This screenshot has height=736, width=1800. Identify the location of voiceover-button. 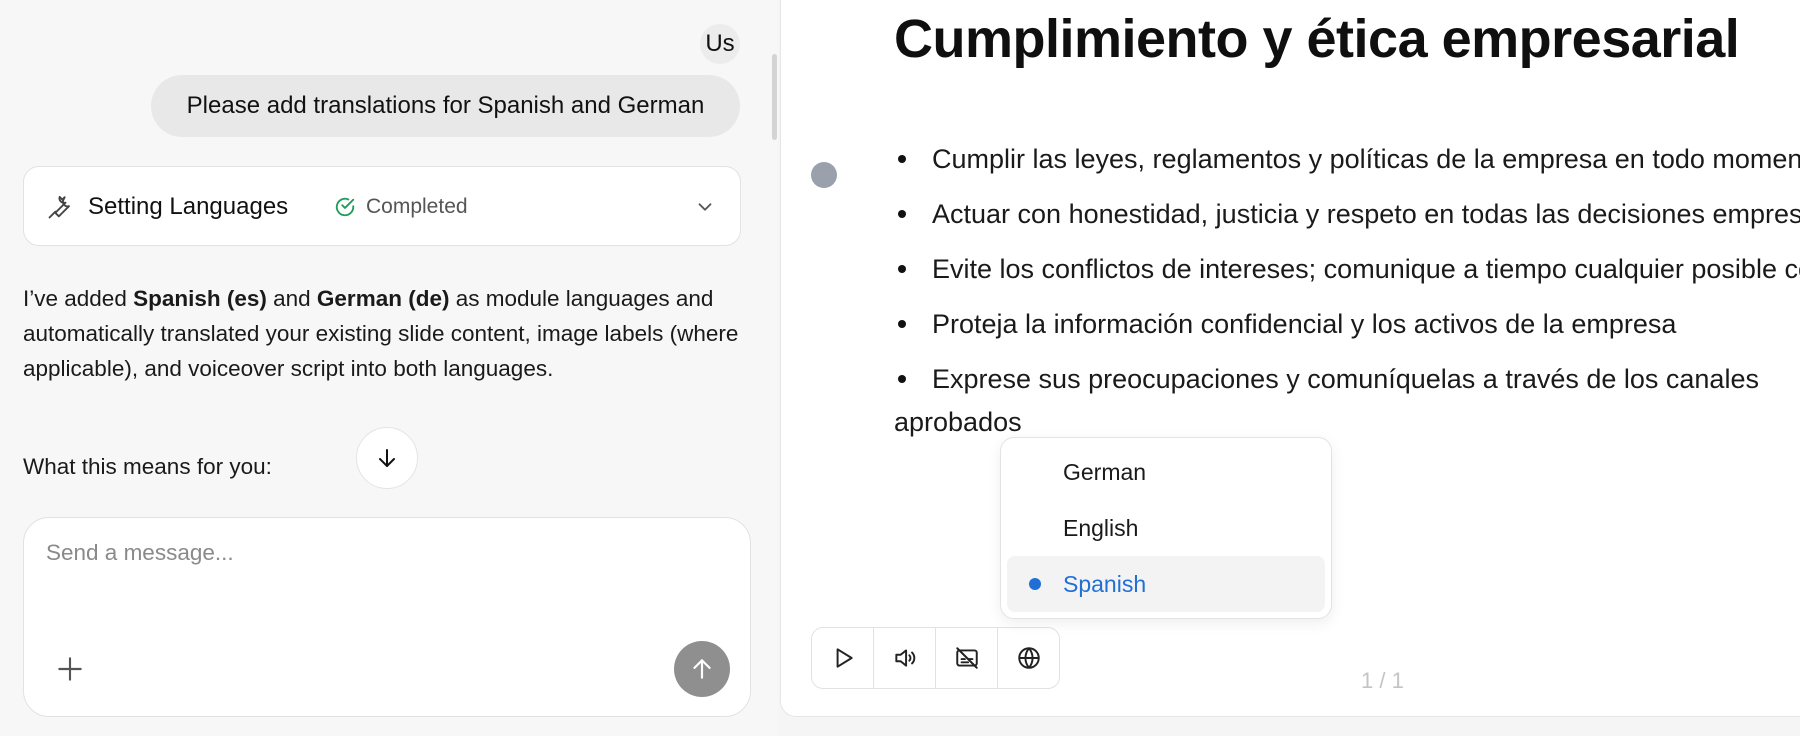
(905, 658).